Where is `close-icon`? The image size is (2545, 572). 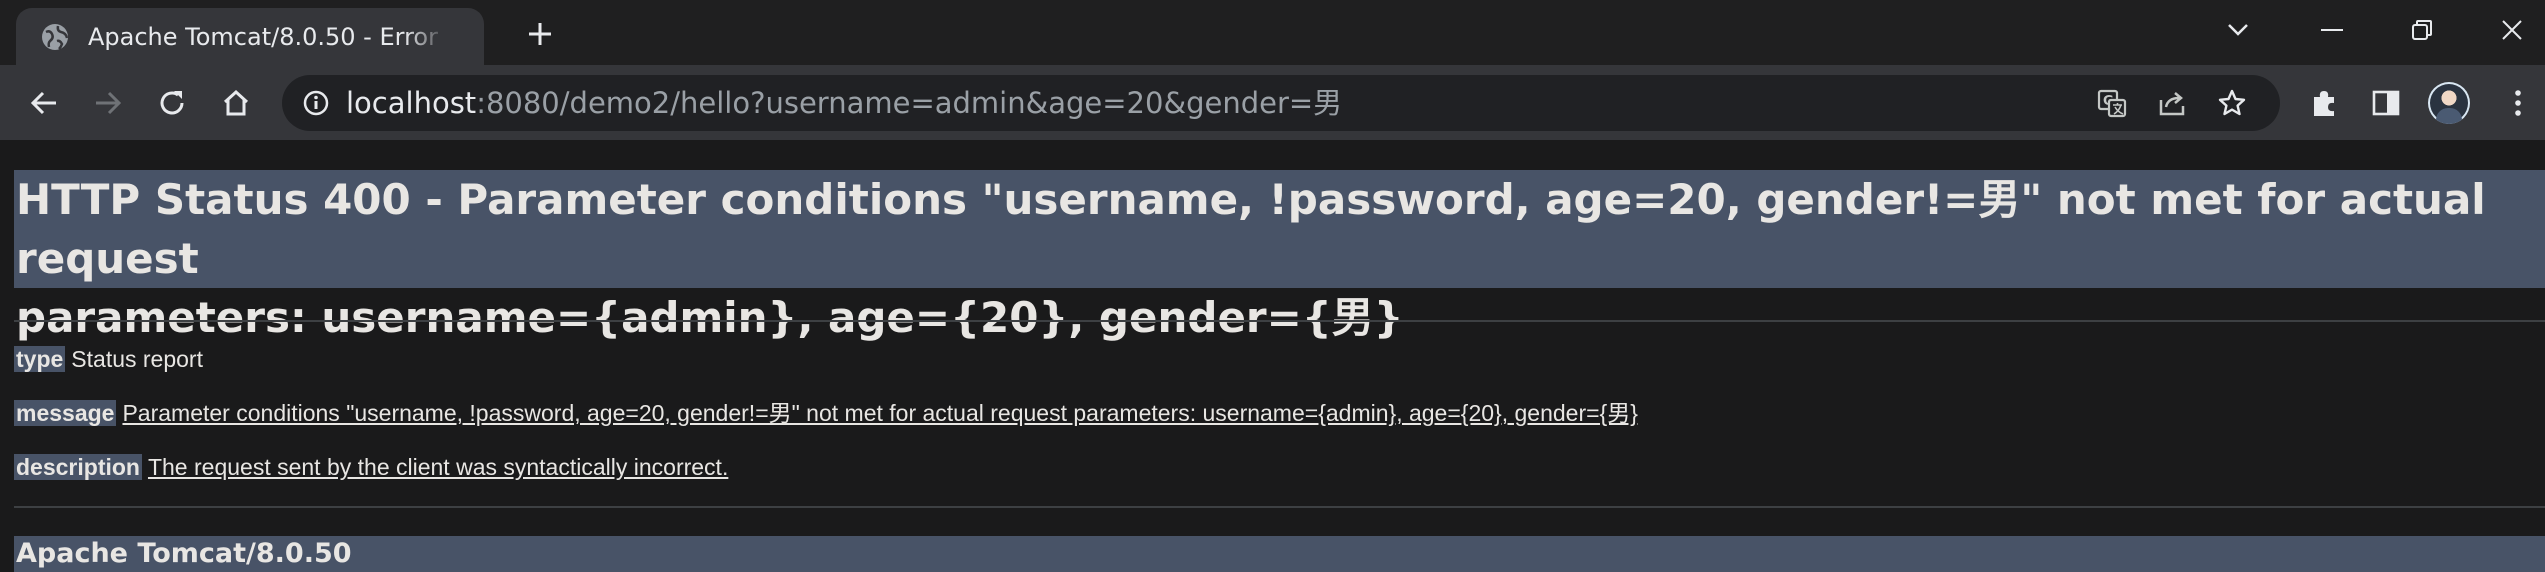
close-icon is located at coordinates (2512, 30).